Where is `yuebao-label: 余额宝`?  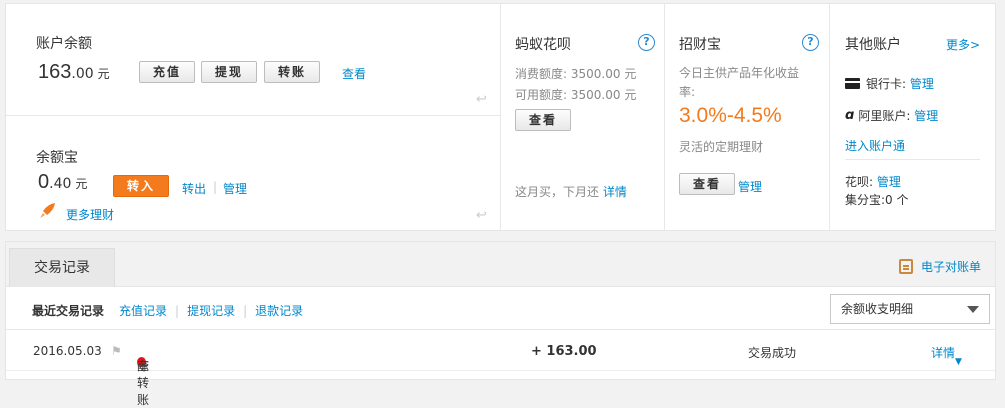
yuebao-label: 余额宝 is located at coordinates (57, 158).